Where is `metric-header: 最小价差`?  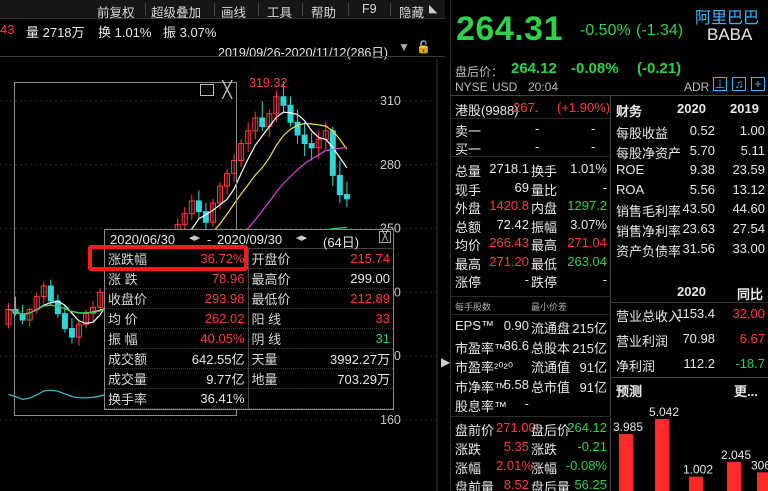
metric-header: 最小价差 is located at coordinates (549, 307).